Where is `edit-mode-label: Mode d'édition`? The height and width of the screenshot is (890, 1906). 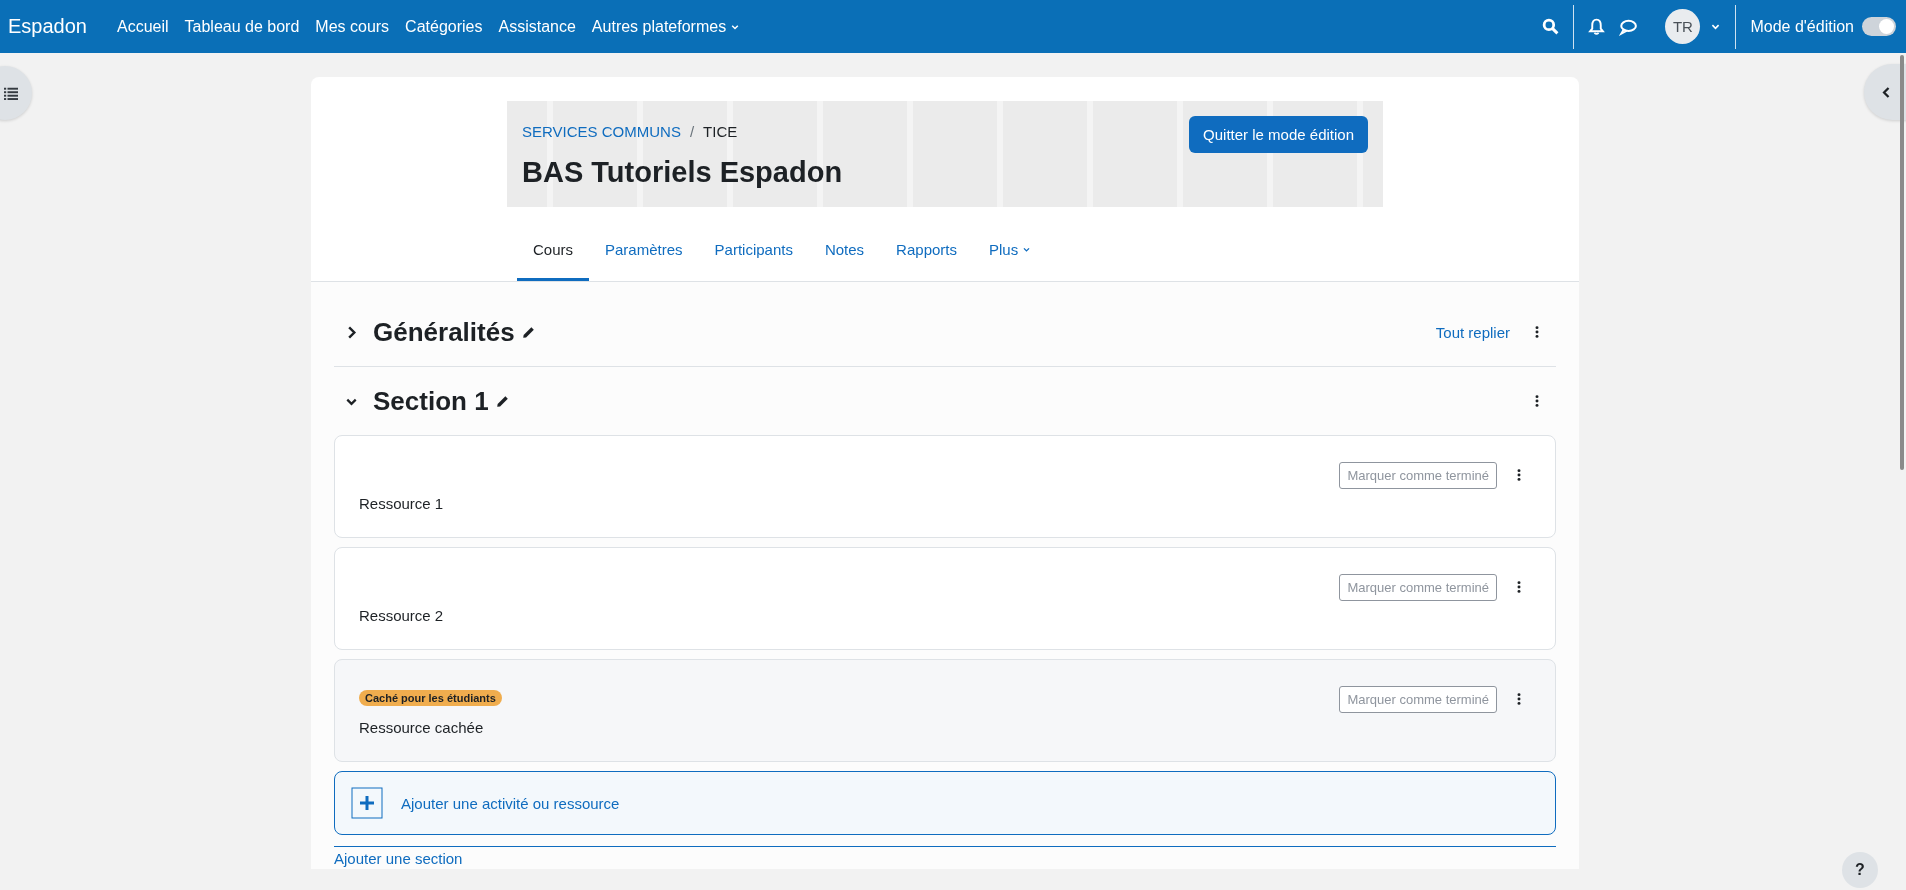
edit-mode-label: Mode d'édition is located at coordinates (1802, 26).